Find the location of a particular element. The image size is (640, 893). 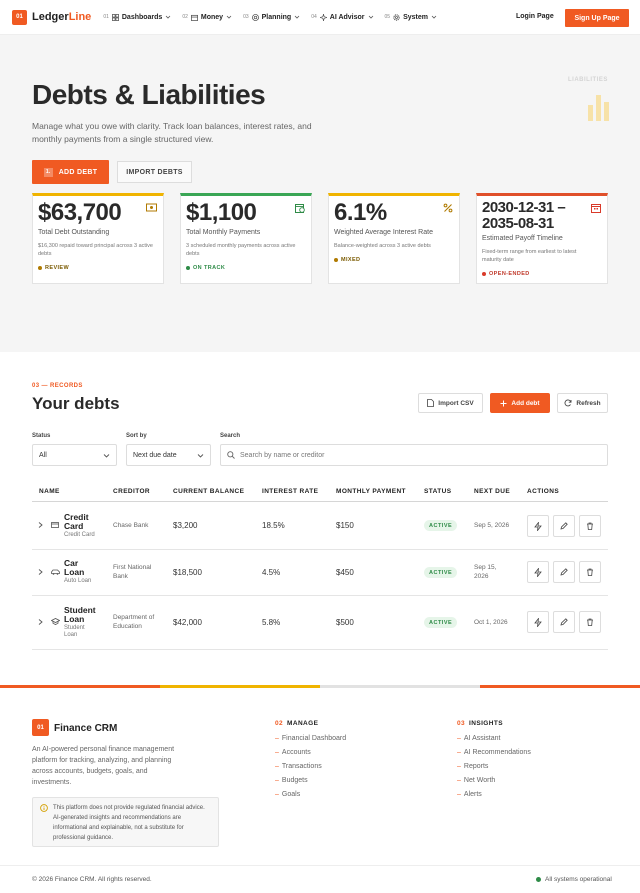

col-status: STATUS is located at coordinates (437, 491).